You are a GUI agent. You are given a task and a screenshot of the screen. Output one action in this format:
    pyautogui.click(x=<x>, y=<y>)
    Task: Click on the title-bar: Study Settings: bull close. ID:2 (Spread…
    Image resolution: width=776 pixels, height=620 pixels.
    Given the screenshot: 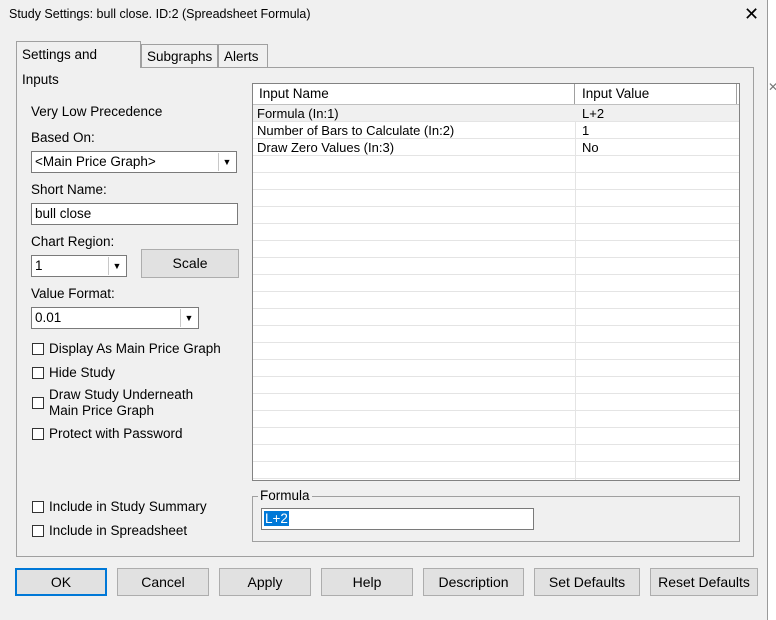 What is the action you would take?
    pyautogui.click(x=384, y=15)
    